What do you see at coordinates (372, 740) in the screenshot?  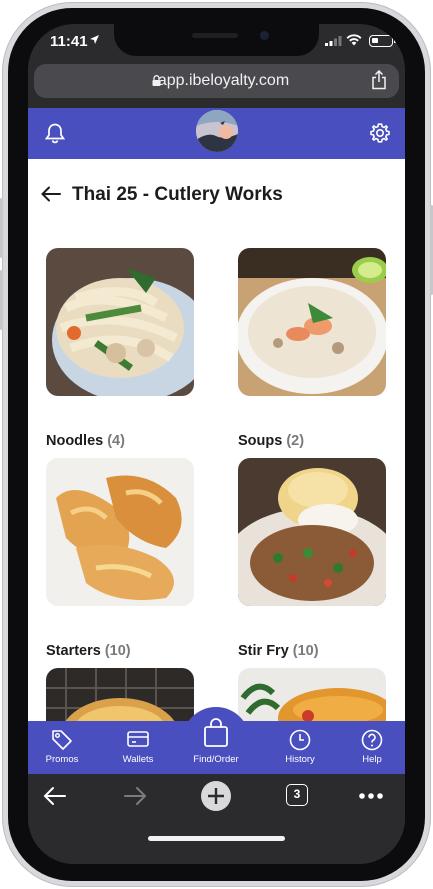 I see `help-icon` at bounding box center [372, 740].